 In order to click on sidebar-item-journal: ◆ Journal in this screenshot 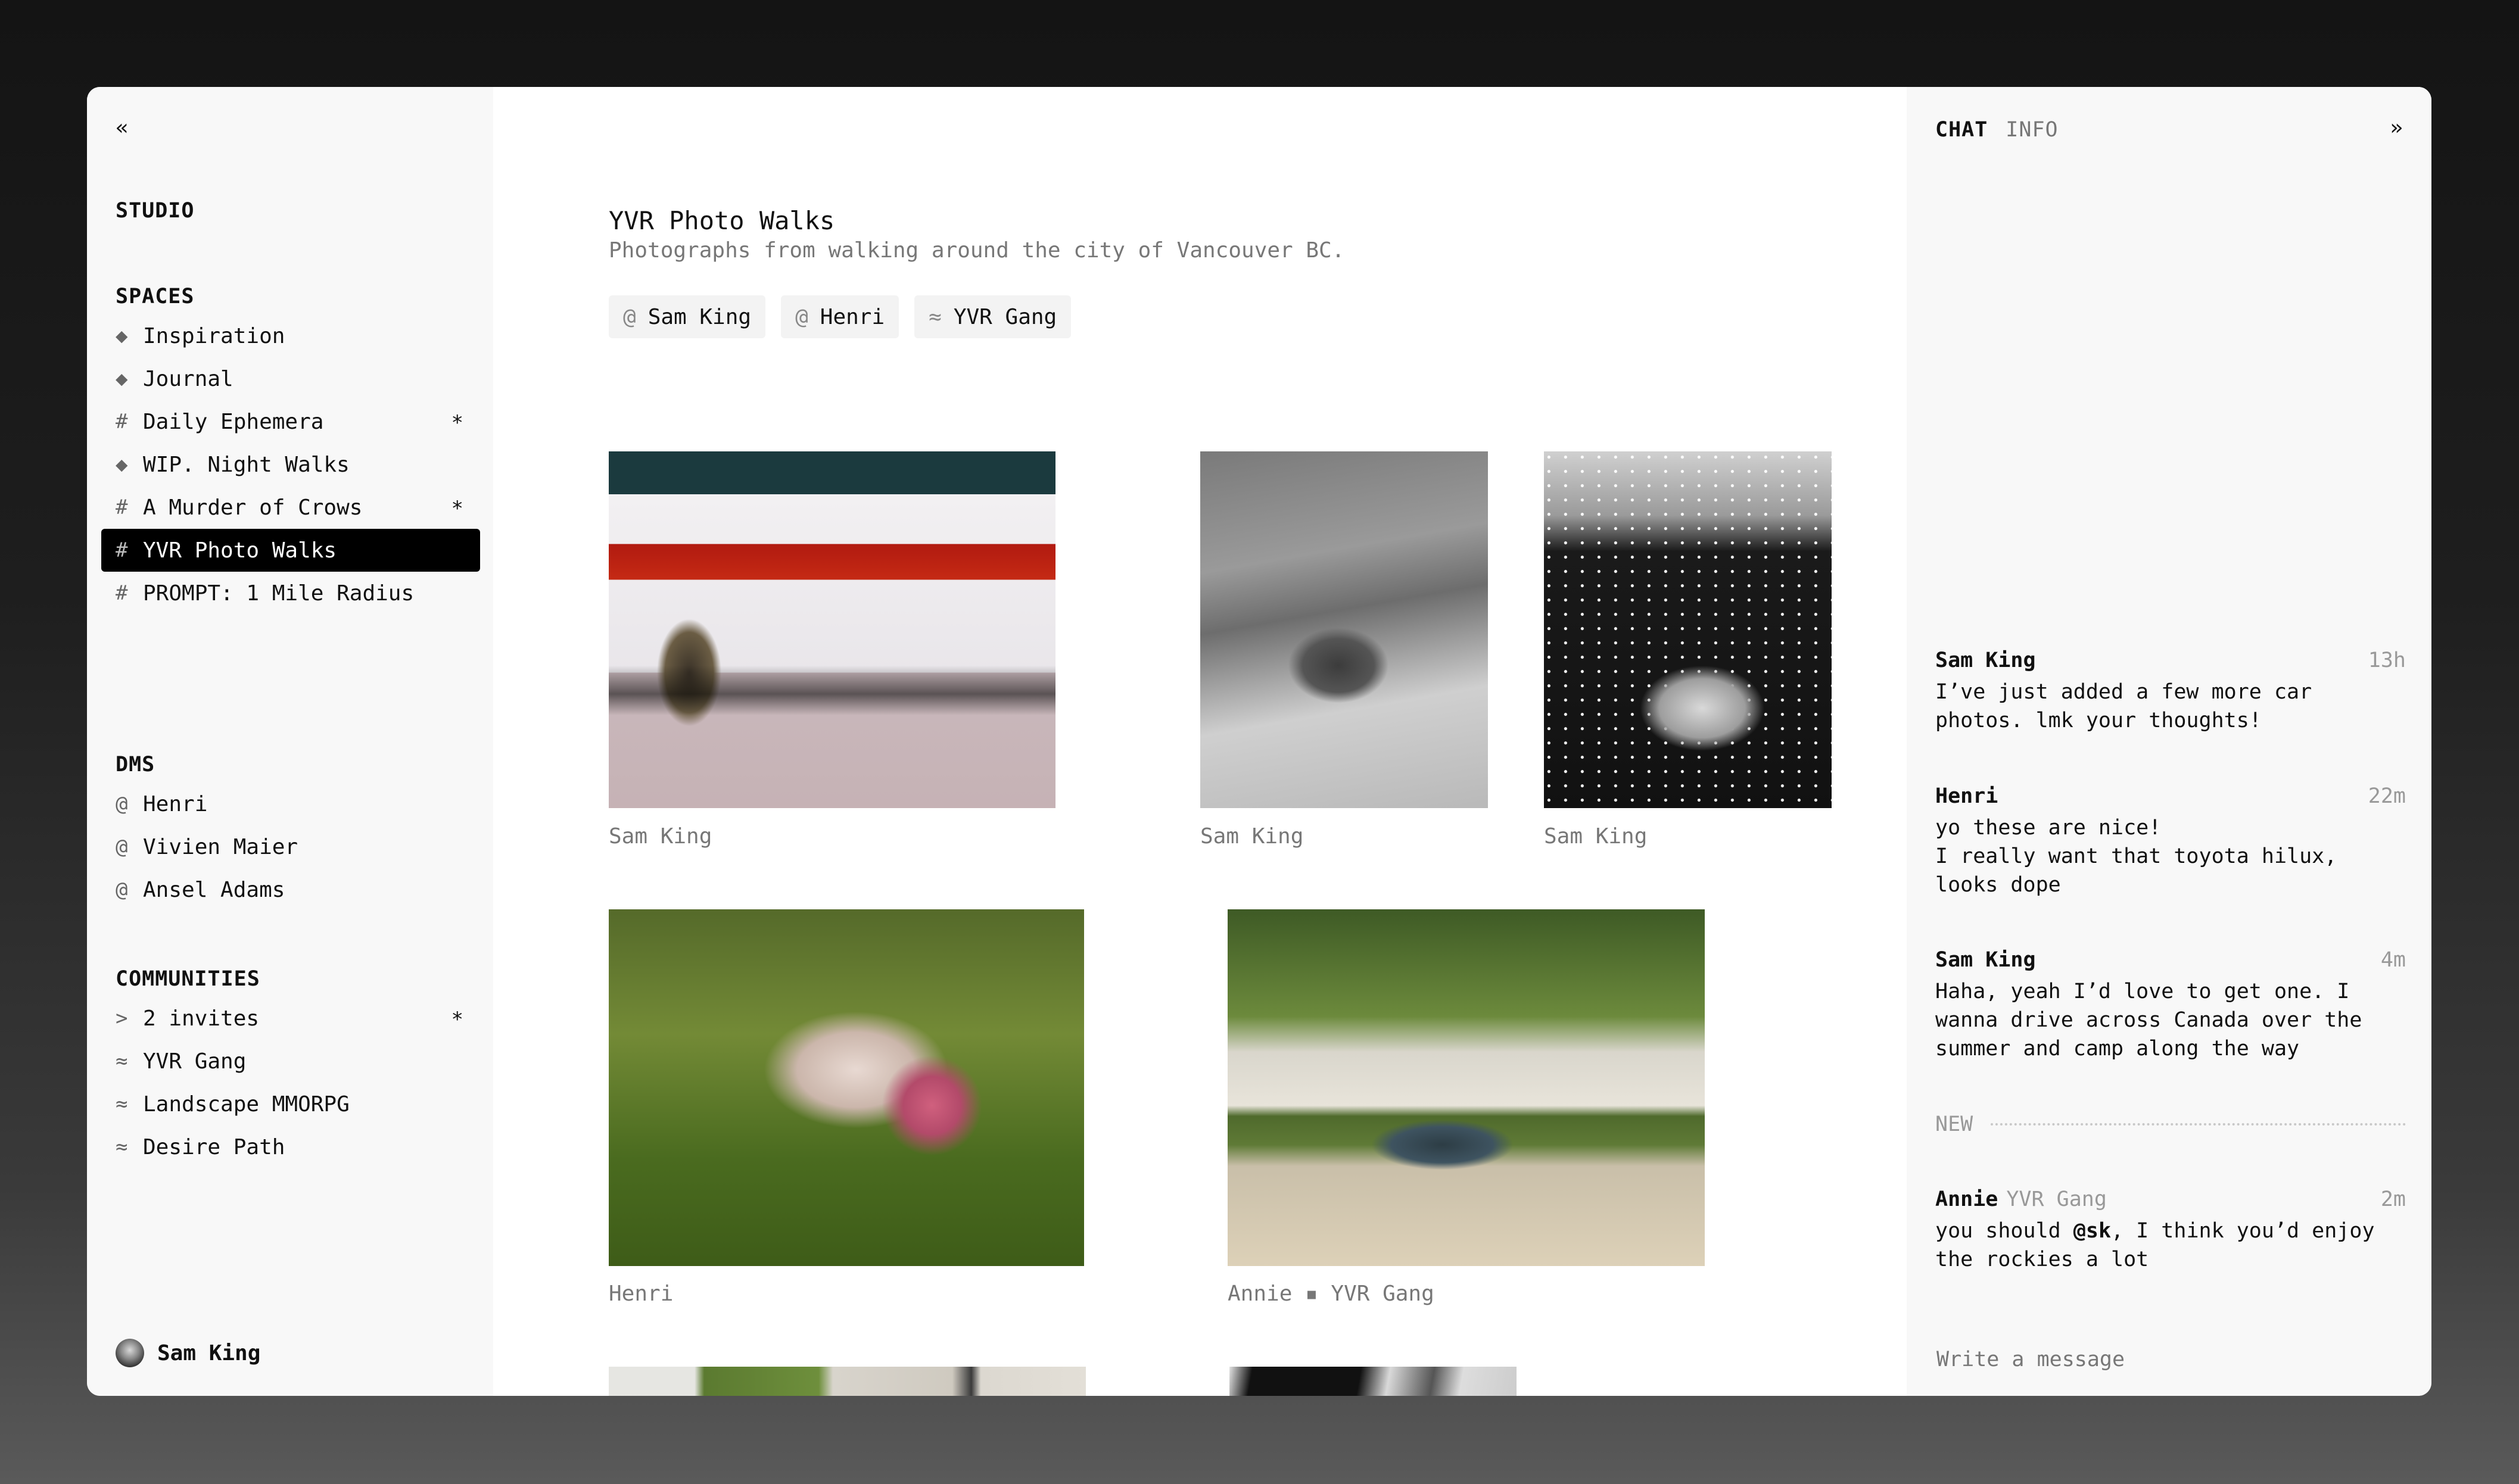, I will do `click(290, 378)`.